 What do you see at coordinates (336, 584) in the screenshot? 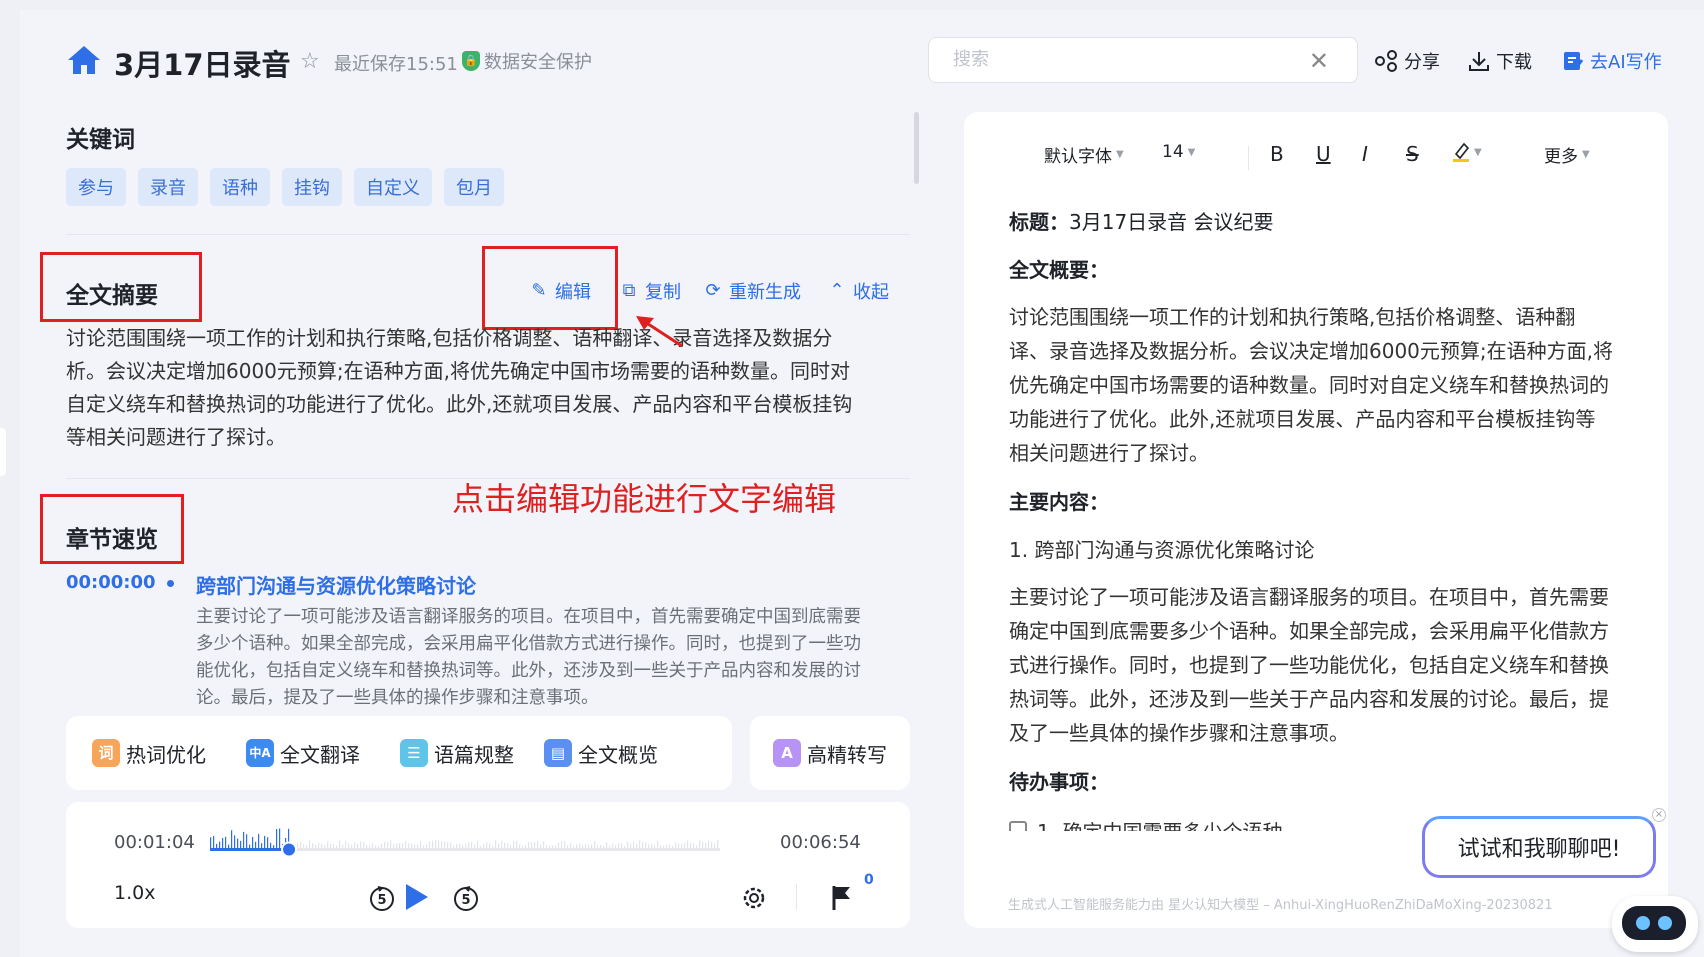
I see `chapter-heading: 跨部门沟通与资源优化策略讨论` at bounding box center [336, 584].